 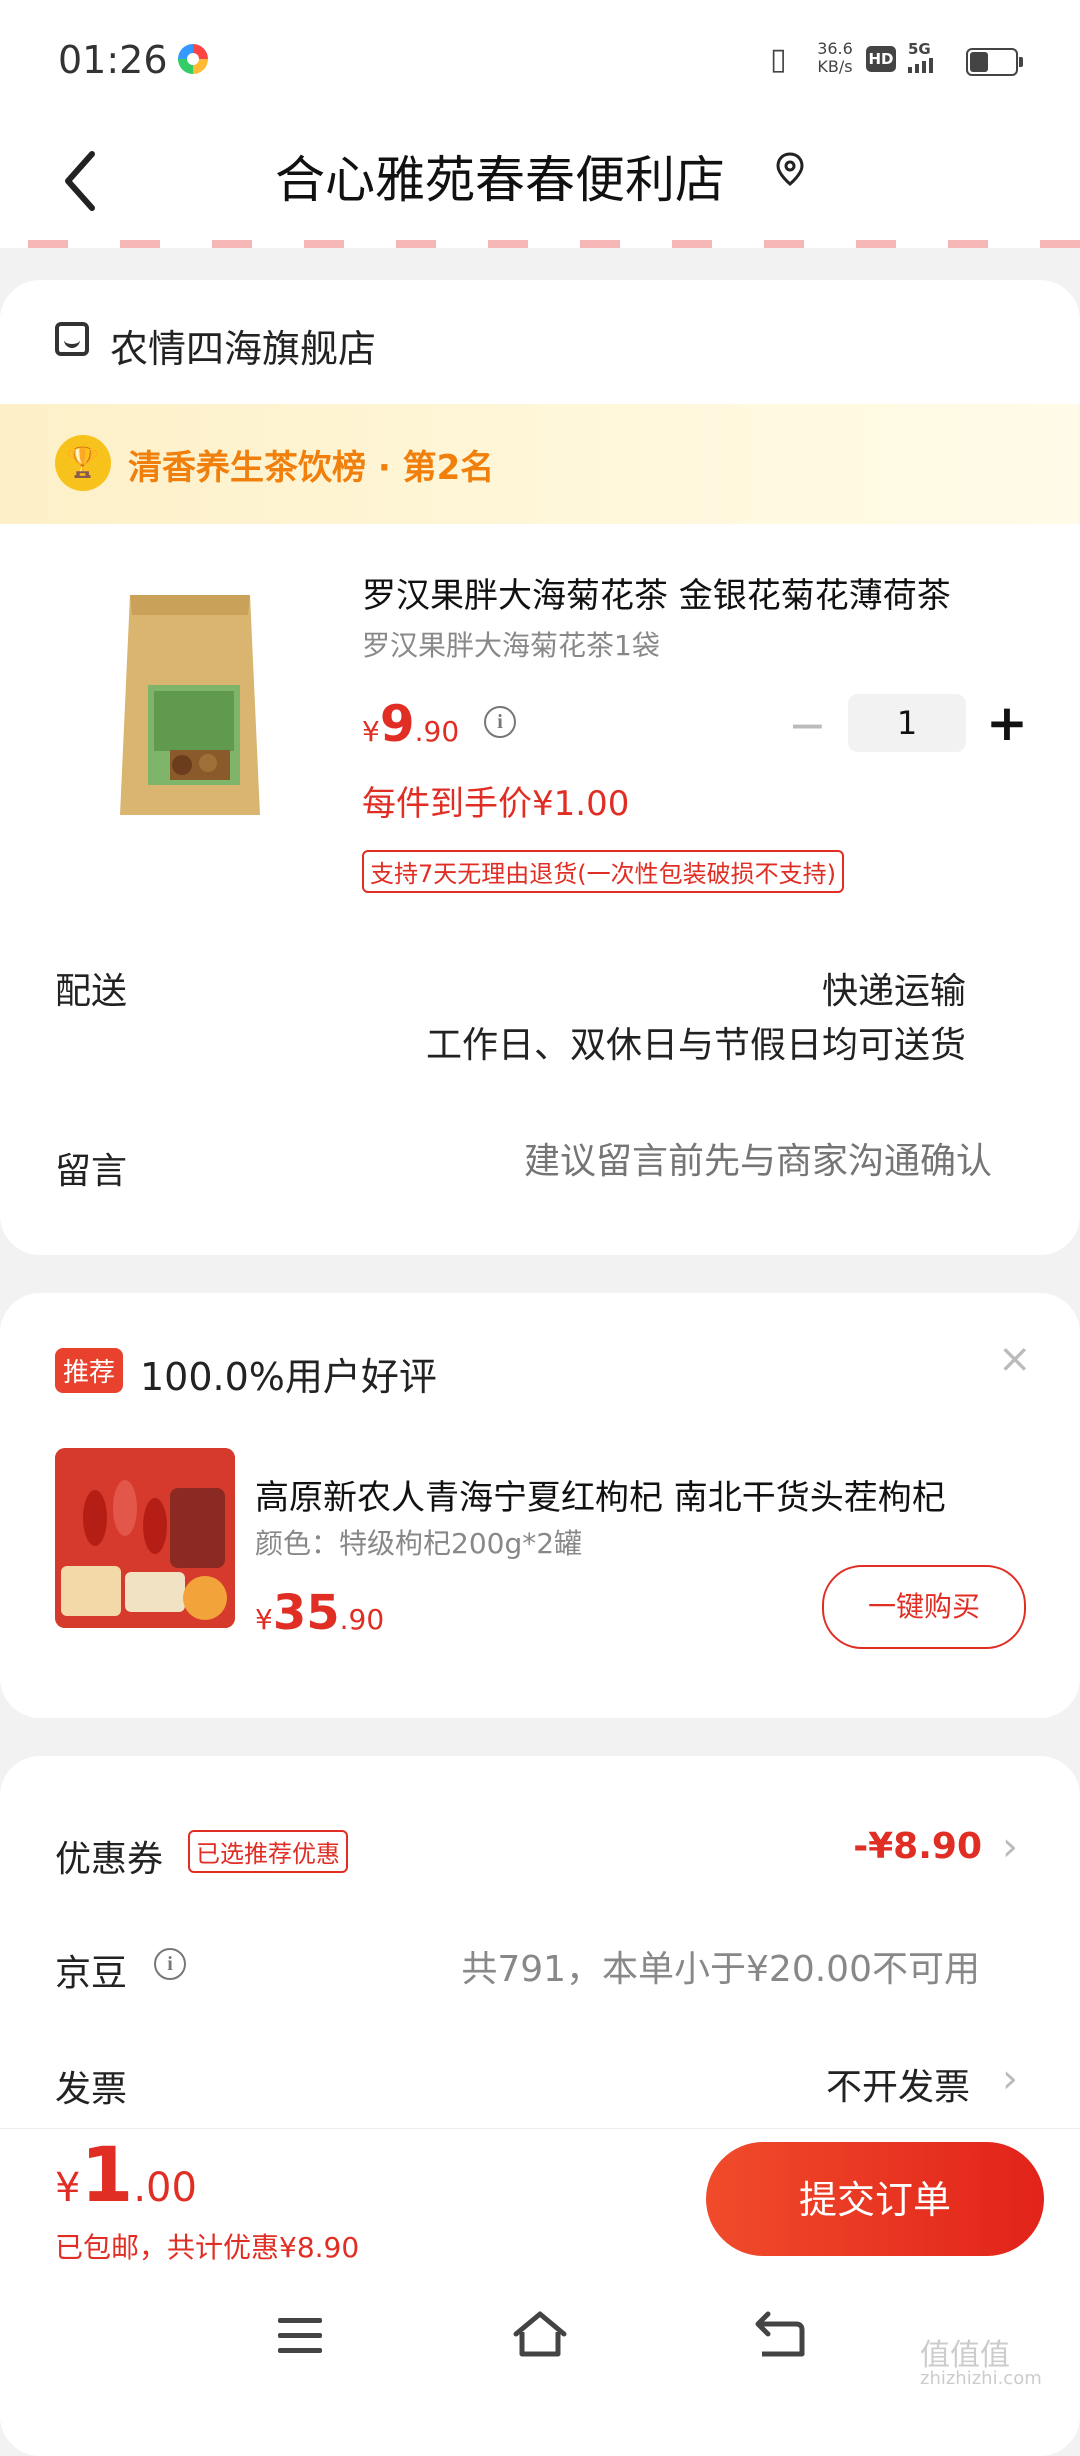 What do you see at coordinates (835, 2084) in the screenshot?
I see `invoice-value: 不开发票` at bounding box center [835, 2084].